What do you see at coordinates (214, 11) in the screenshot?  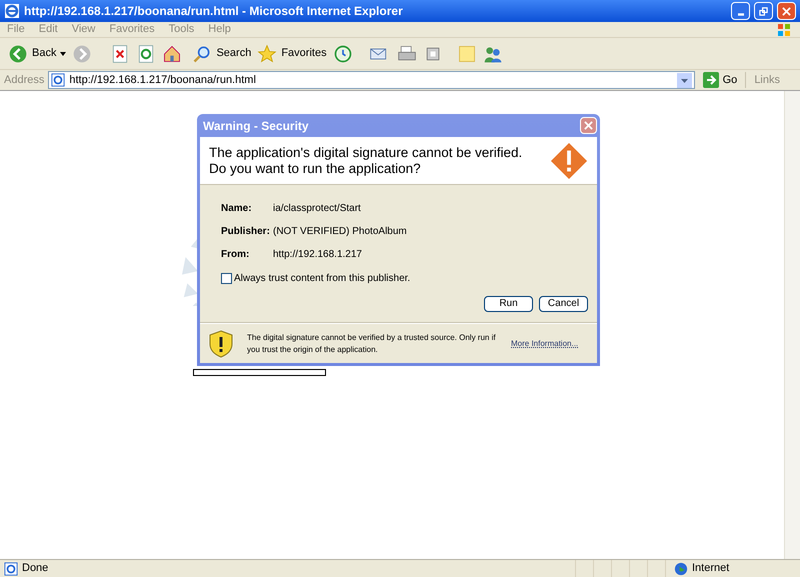 I see `window-title: http://192.168.1.217/boonana/run.html - Microsoft Internet Explorer` at bounding box center [214, 11].